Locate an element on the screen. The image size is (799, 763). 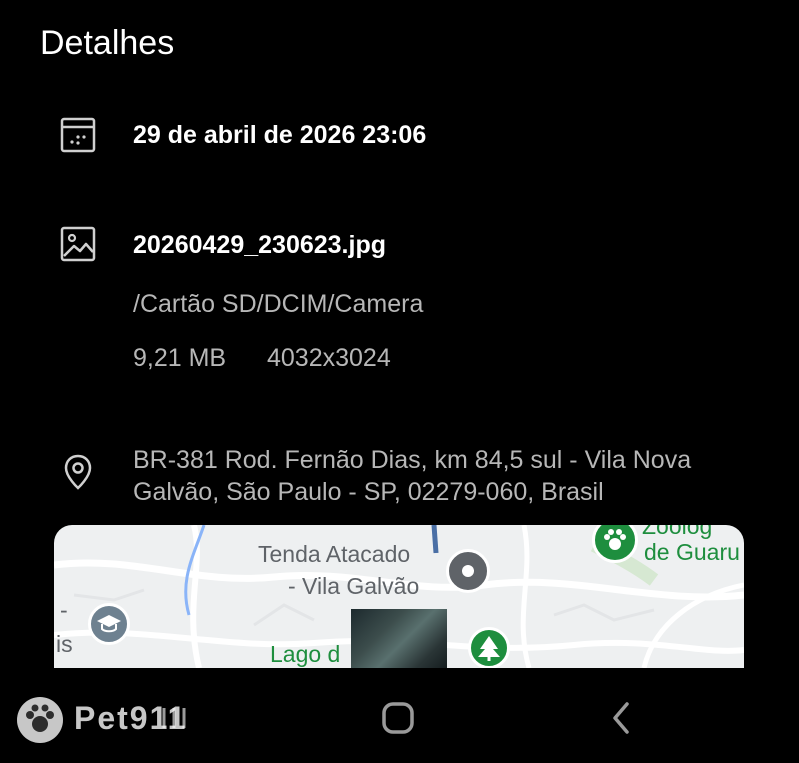
map-label-lake: Lago d is located at coordinates (305, 654).